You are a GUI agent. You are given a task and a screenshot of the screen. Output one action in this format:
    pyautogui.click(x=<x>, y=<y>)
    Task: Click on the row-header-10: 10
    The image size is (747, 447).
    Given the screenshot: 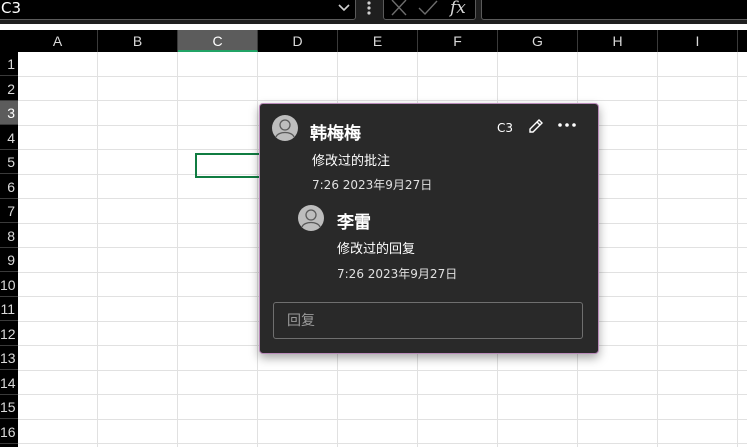 What is the action you would take?
    pyautogui.click(x=9, y=285)
    